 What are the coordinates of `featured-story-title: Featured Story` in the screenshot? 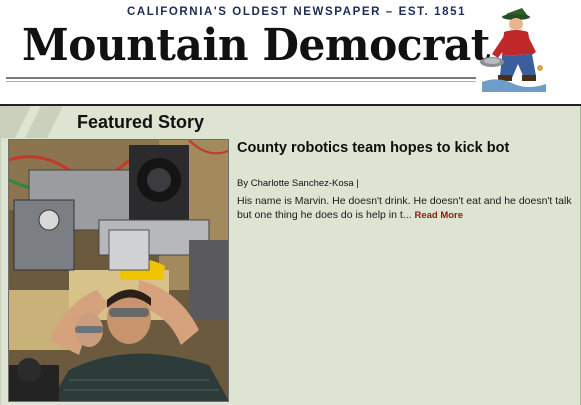 It's located at (141, 122).